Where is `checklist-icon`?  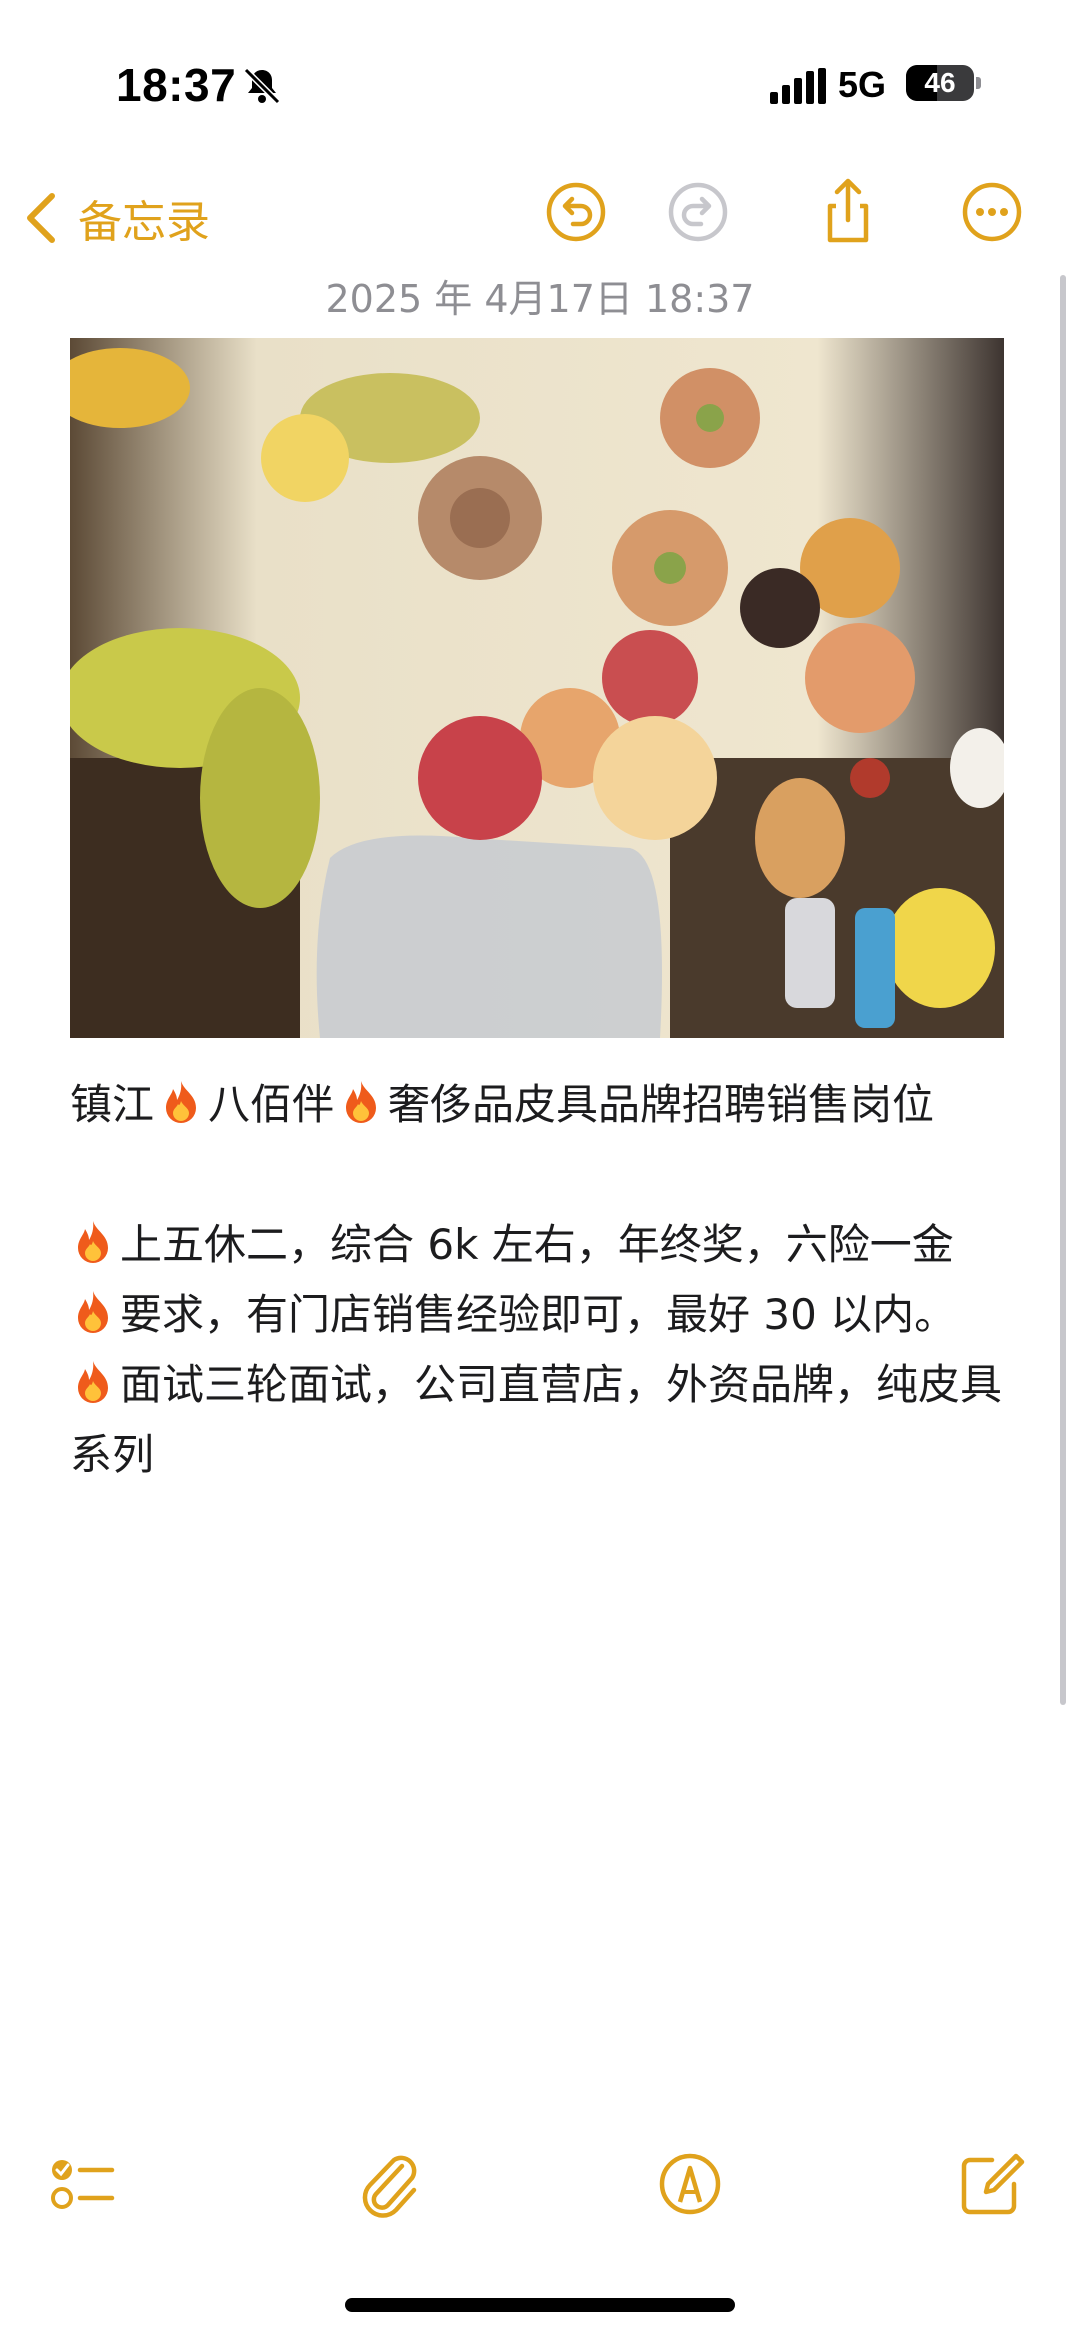 checklist-icon is located at coordinates (82, 2184).